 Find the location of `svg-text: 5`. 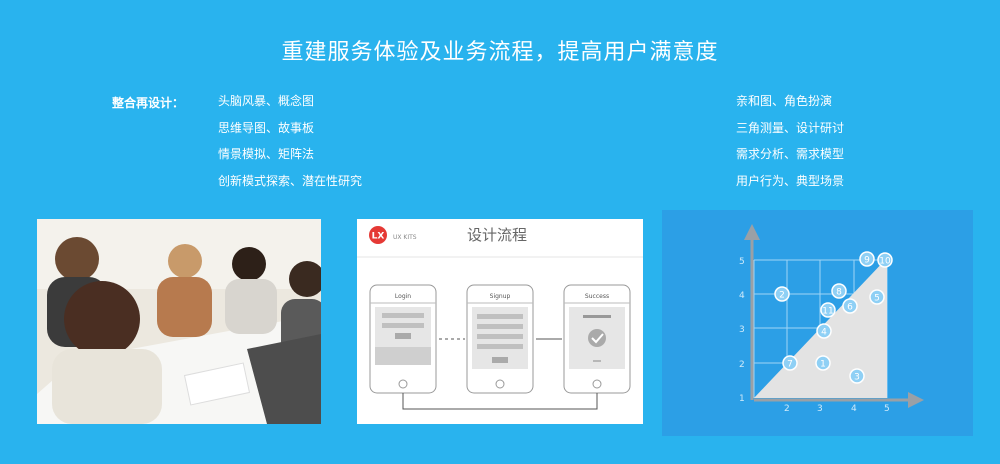

svg-text: 5 is located at coordinates (877, 299).